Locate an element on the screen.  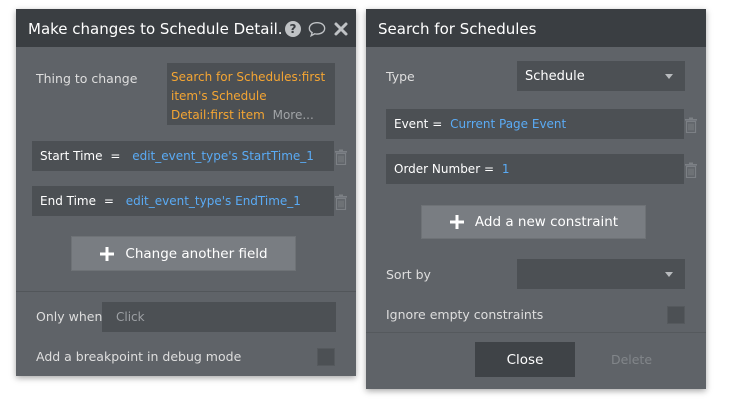
delete-start-time-icon is located at coordinates (341, 157).